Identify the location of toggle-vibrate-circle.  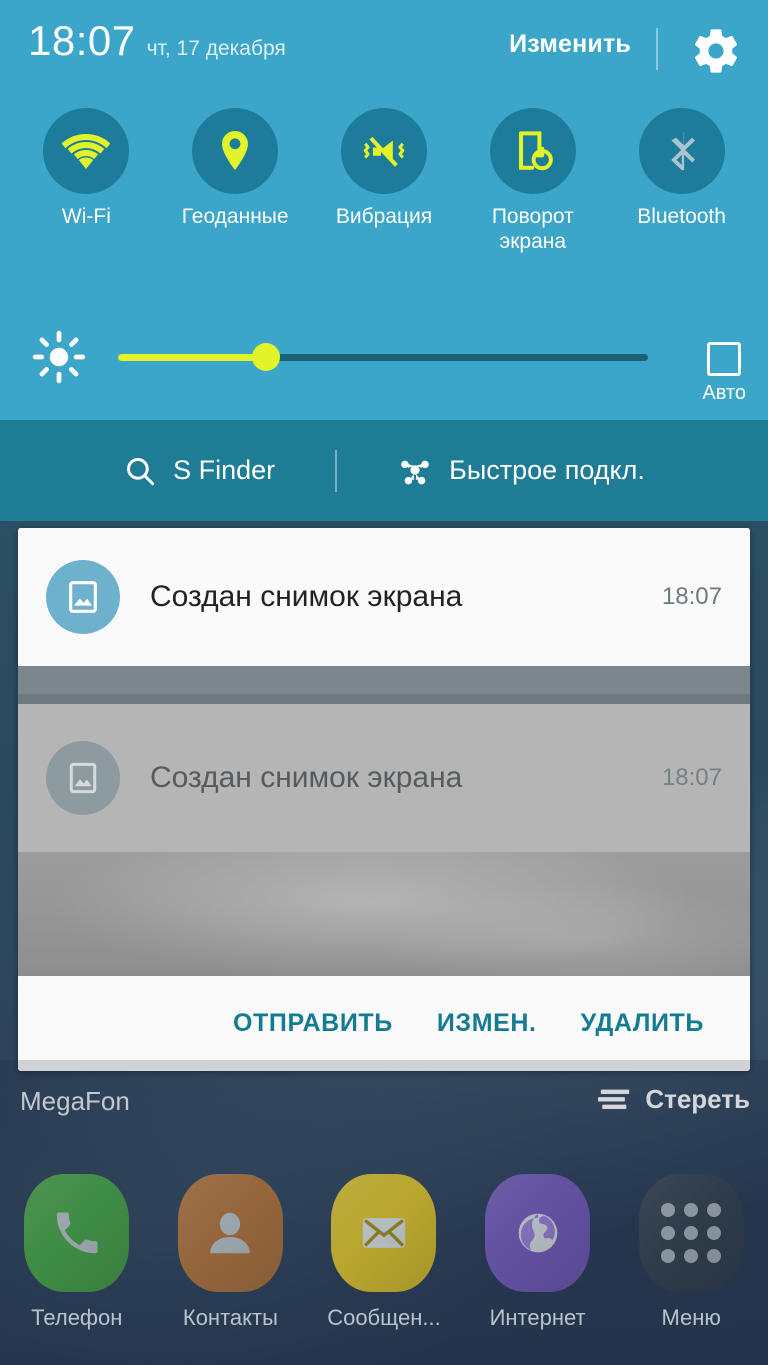
(383, 151).